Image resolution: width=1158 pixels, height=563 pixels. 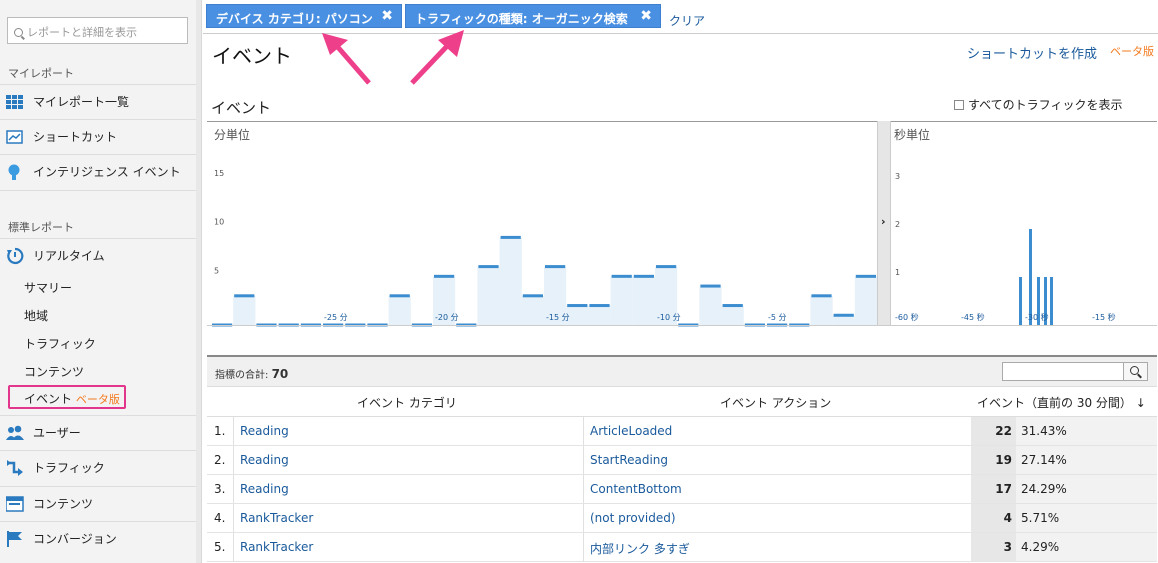 I want to click on sidebar-sub-events: イベント ベータ版, so click(x=72, y=398).